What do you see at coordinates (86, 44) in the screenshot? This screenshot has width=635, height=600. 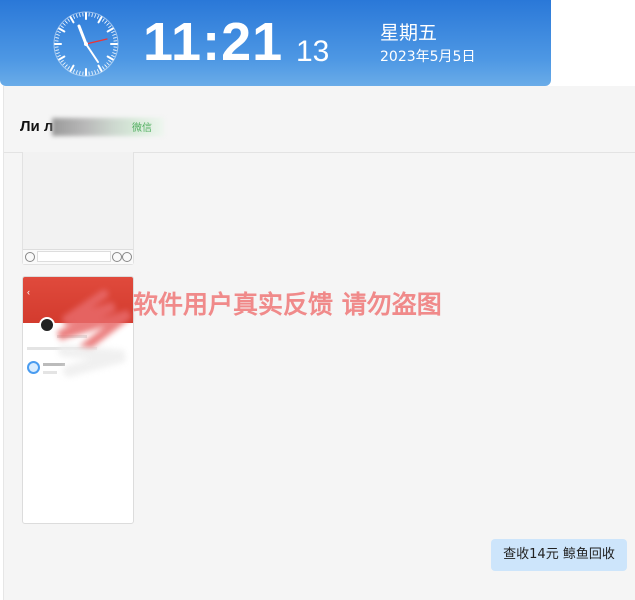 I see `analog-clock-icon` at bounding box center [86, 44].